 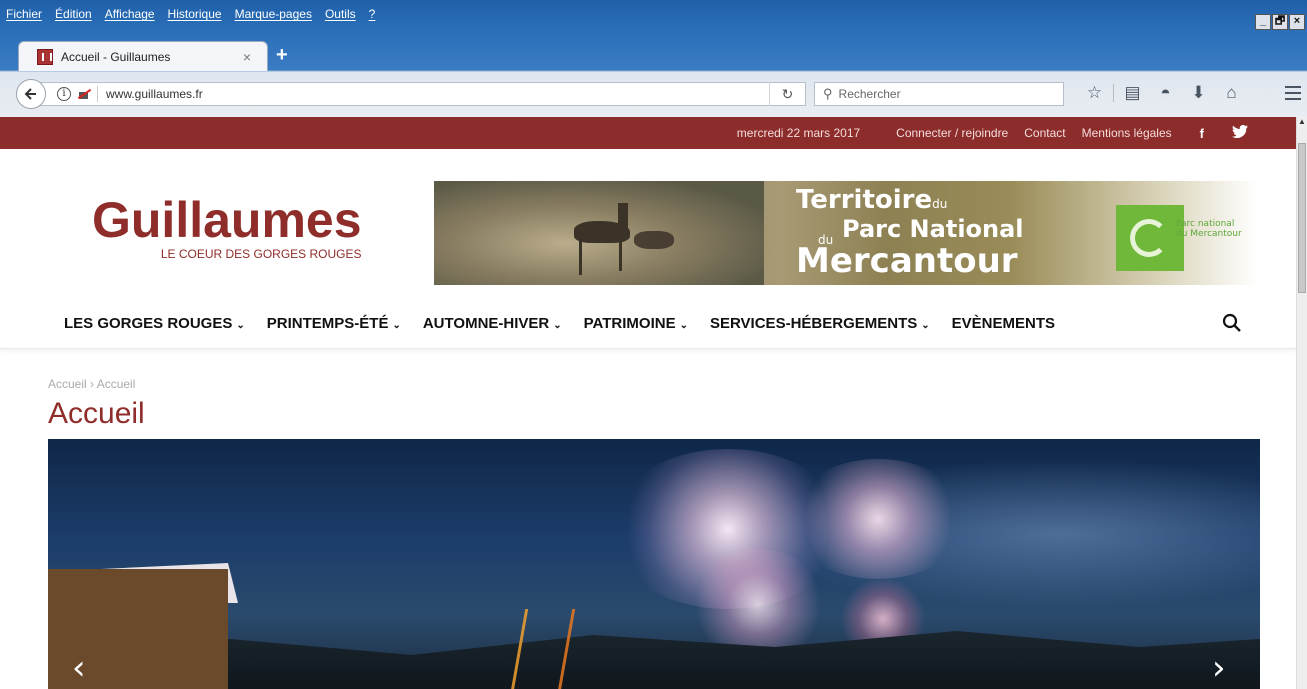 What do you see at coordinates (24, 14) in the screenshot?
I see `menu-fichier: Fichier` at bounding box center [24, 14].